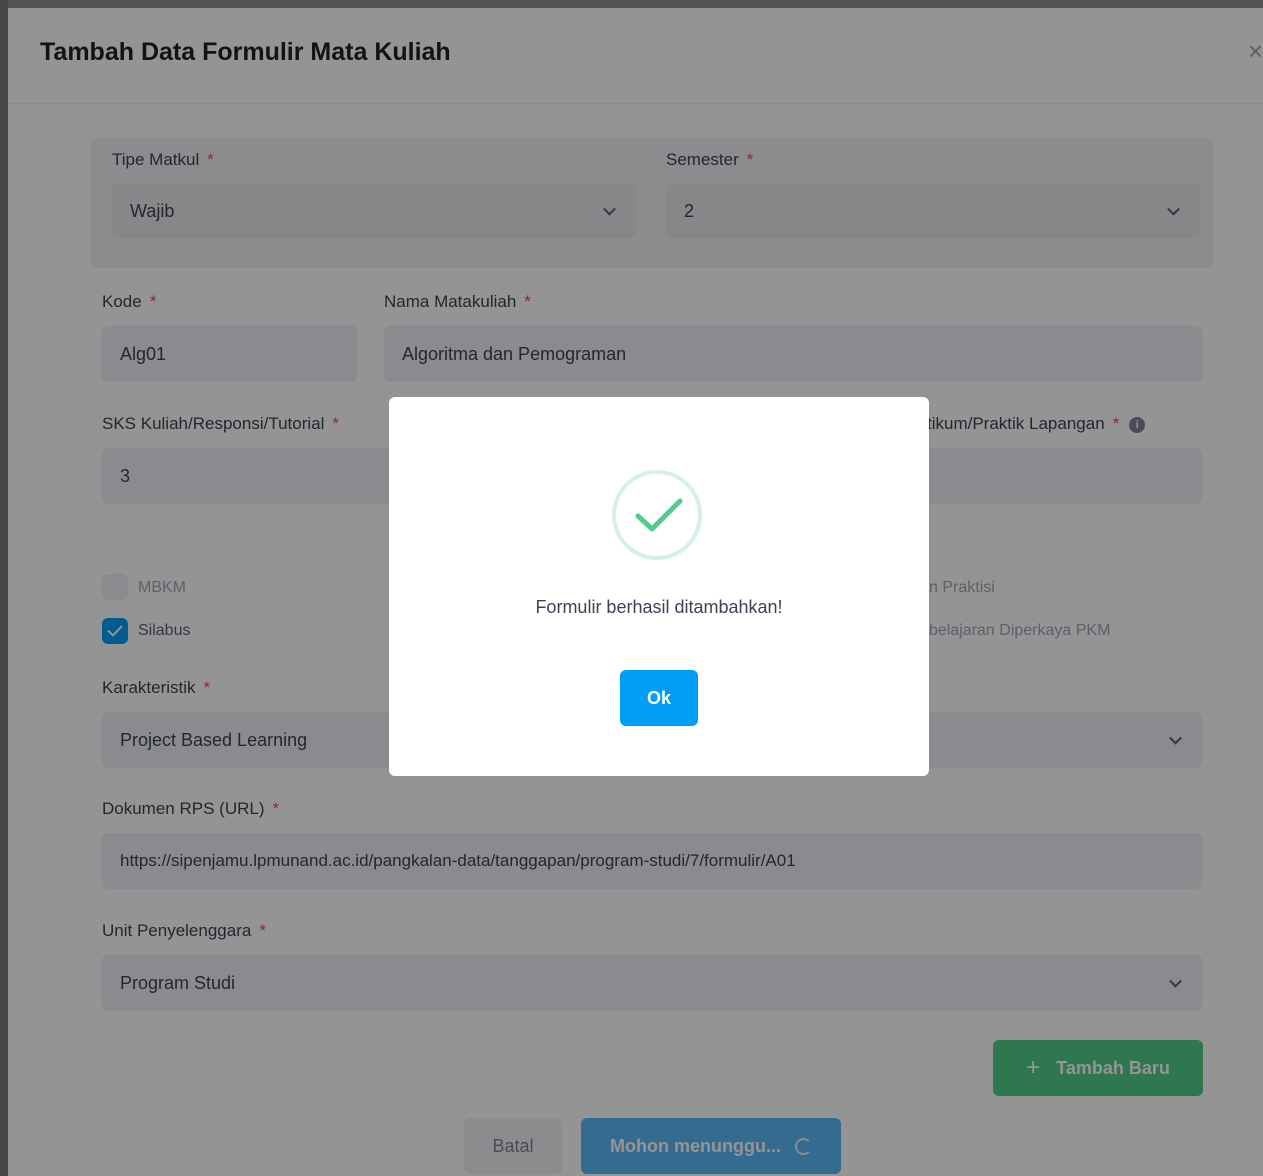  I want to click on success-check-icon, so click(657, 515).